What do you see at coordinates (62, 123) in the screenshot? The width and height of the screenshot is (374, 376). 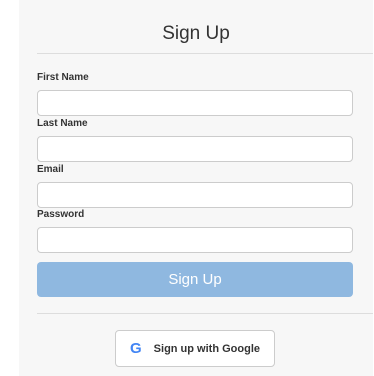 I see `last-name-label: Last Name` at bounding box center [62, 123].